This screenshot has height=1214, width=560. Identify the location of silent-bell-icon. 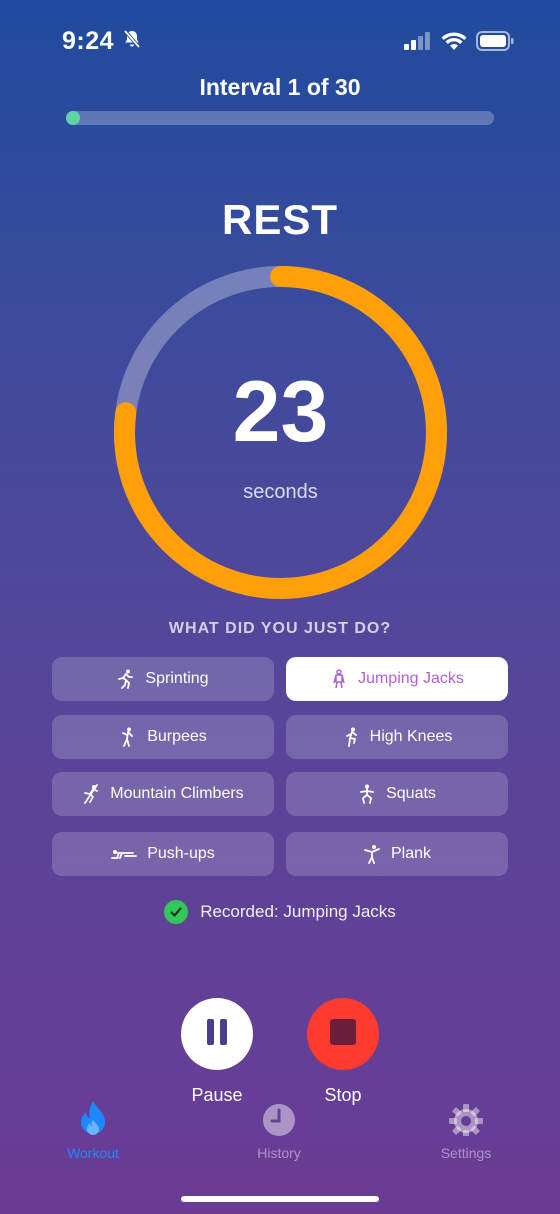
(132, 41).